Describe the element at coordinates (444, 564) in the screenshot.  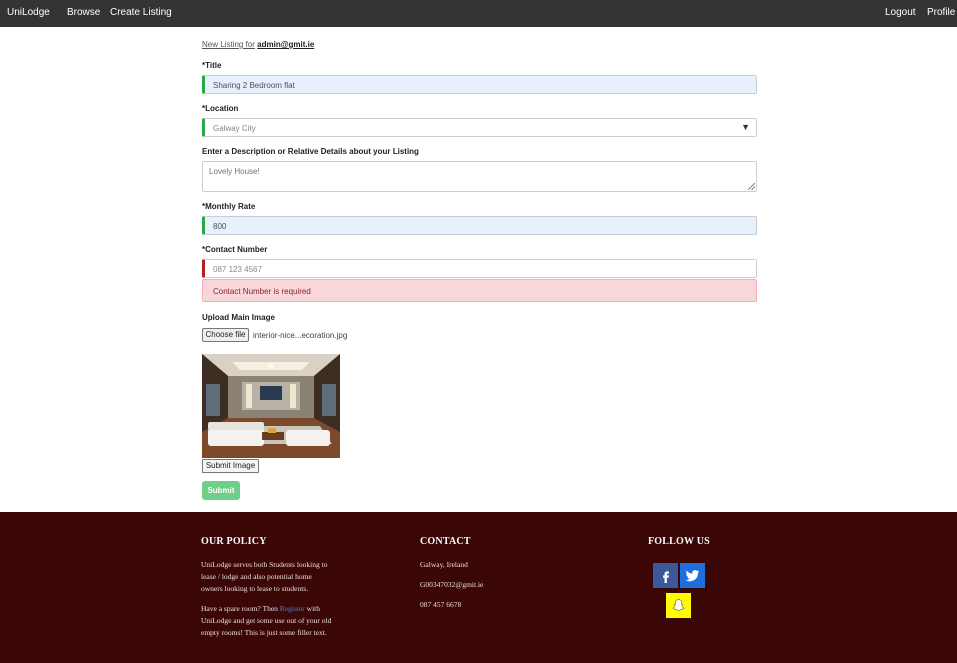
I see `contact-location: Galway, Ireland` at that location.